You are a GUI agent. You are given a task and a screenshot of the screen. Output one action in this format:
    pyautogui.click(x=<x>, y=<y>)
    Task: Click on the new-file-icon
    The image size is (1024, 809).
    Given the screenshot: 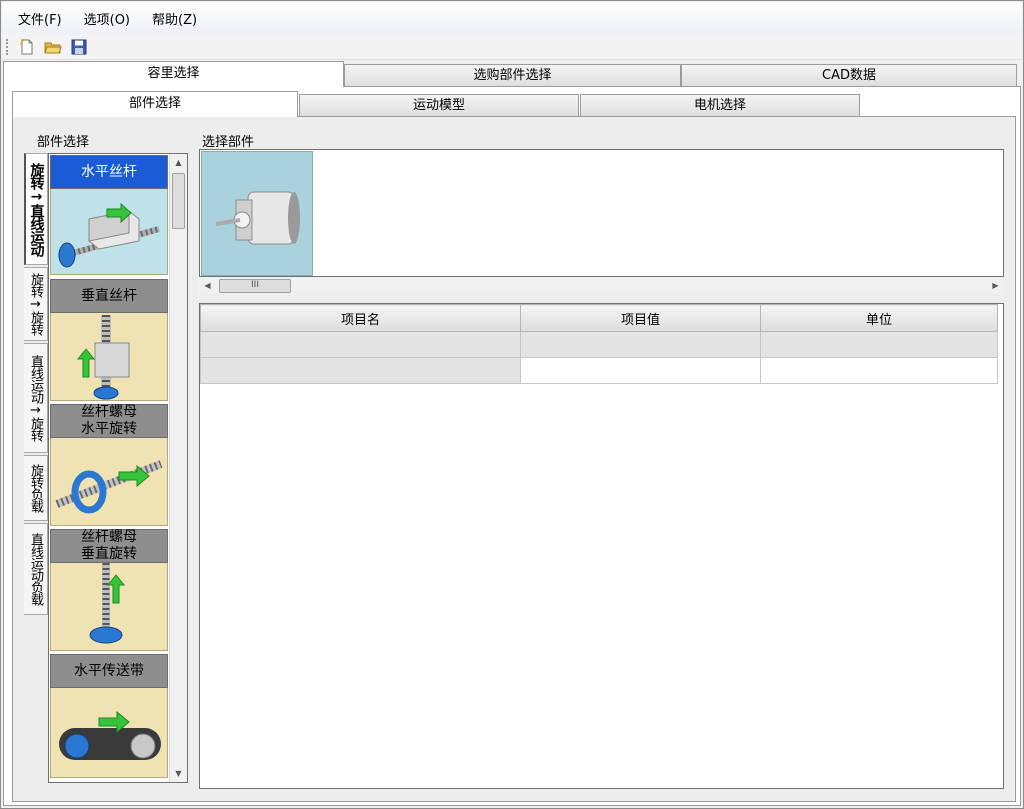 What is the action you would take?
    pyautogui.click(x=26, y=46)
    